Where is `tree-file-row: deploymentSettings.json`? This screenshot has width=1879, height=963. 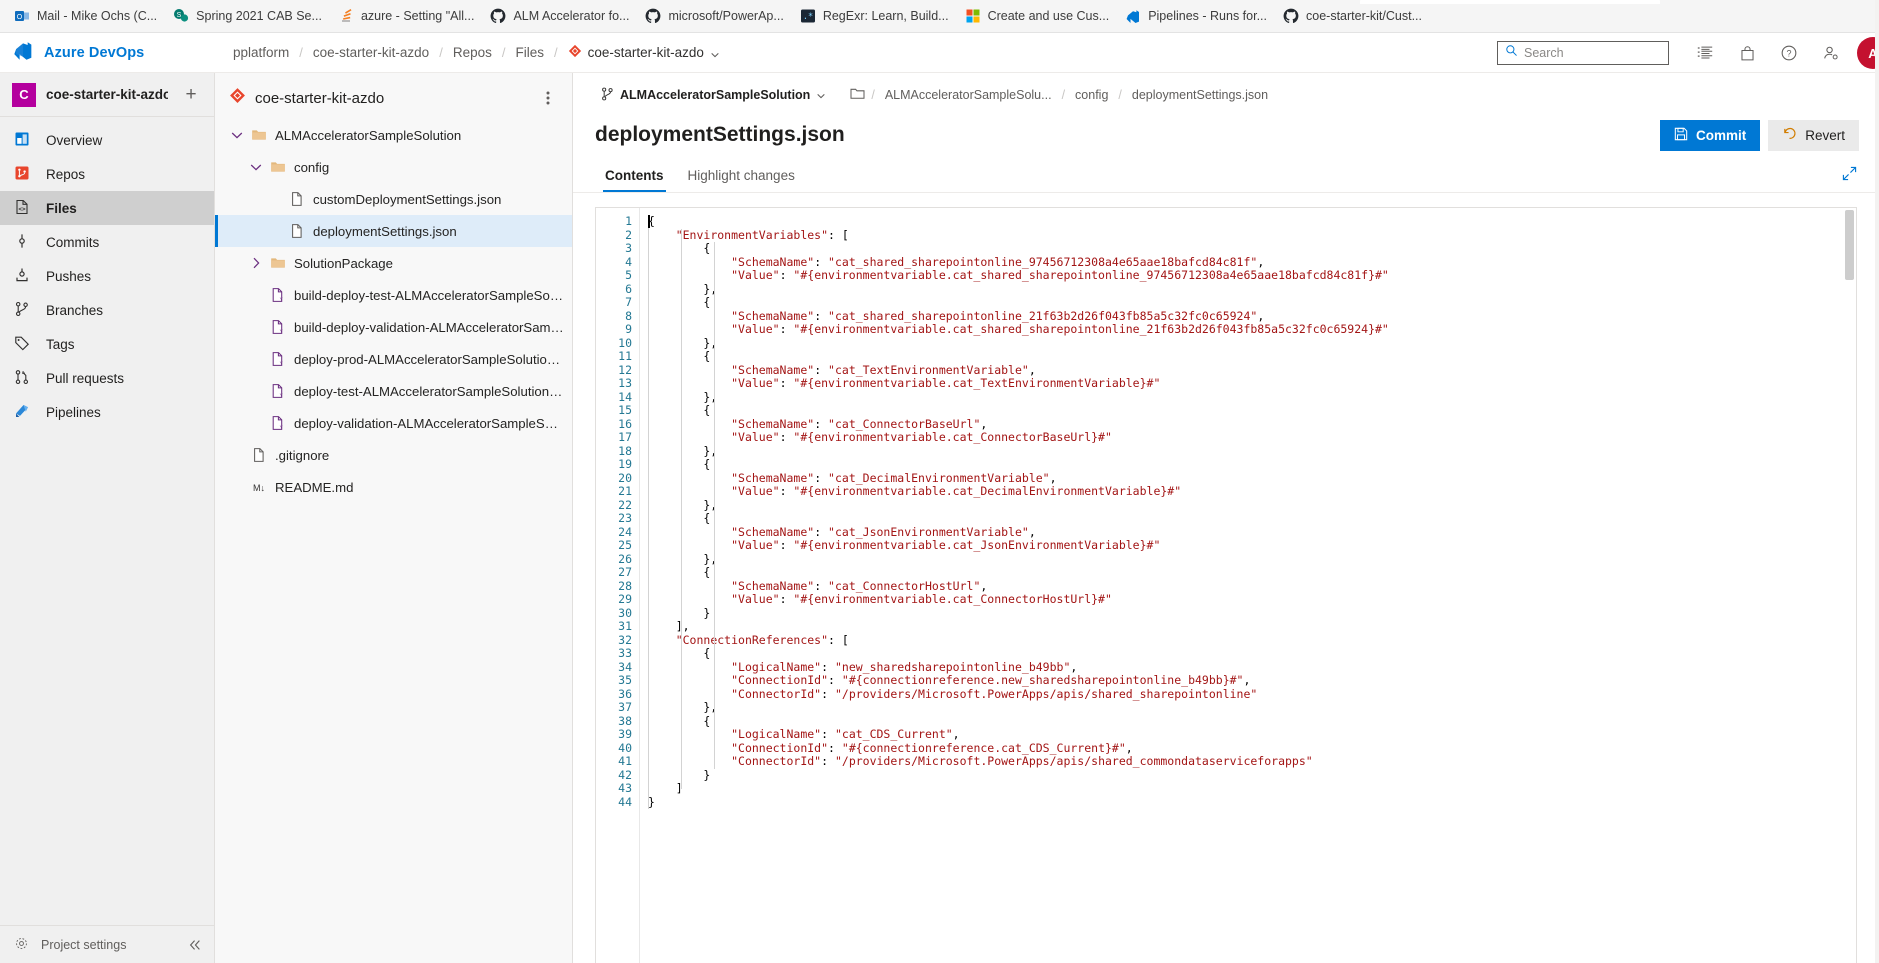
tree-file-row: deploymentSettings.json is located at coordinates (393, 231).